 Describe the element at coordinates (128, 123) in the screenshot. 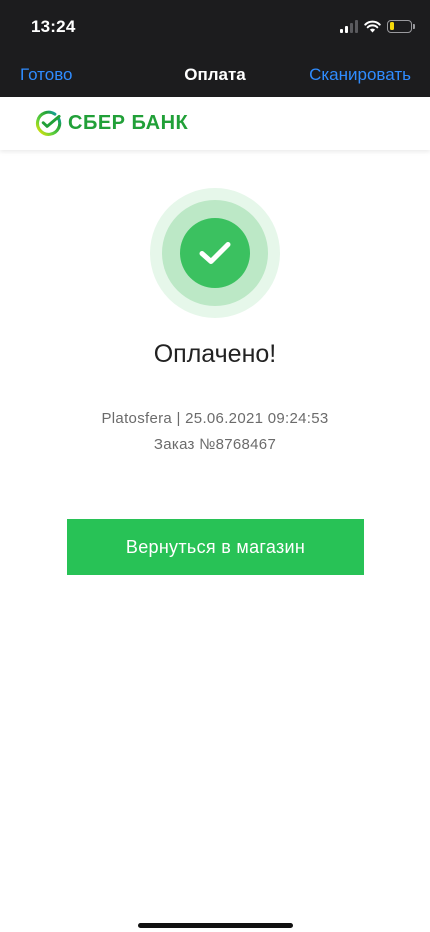

I see `sber-logo-text: СБЕР БАНК` at that location.